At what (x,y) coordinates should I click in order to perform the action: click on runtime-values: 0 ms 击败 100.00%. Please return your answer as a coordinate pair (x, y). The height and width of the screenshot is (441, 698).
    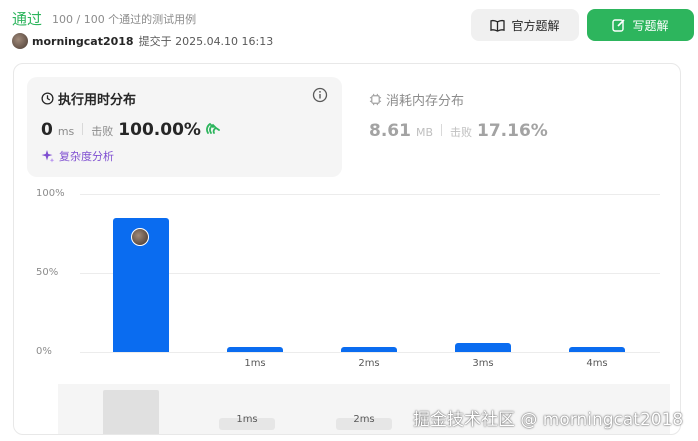
    Looking at the image, I should click on (131, 130).